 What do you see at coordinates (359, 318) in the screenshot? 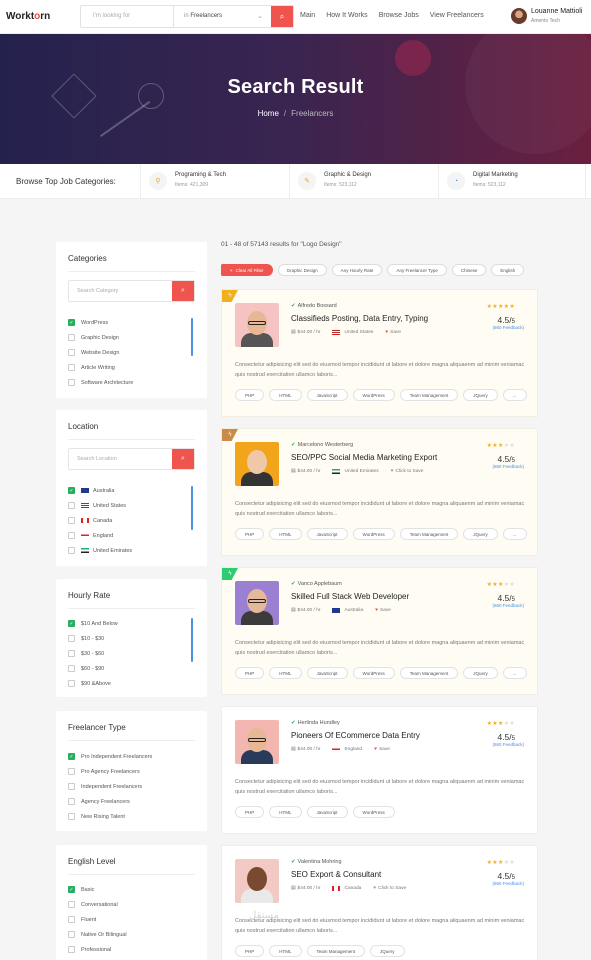
I see `job-title: Classifieds Posting, Data Entry, Typing` at bounding box center [359, 318].